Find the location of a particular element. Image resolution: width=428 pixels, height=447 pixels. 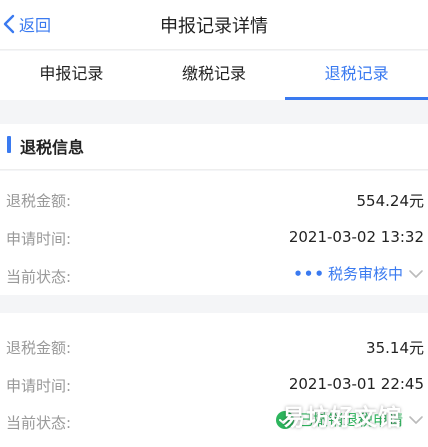

watermark-text: 易坊好文馆 is located at coordinates (342, 418).